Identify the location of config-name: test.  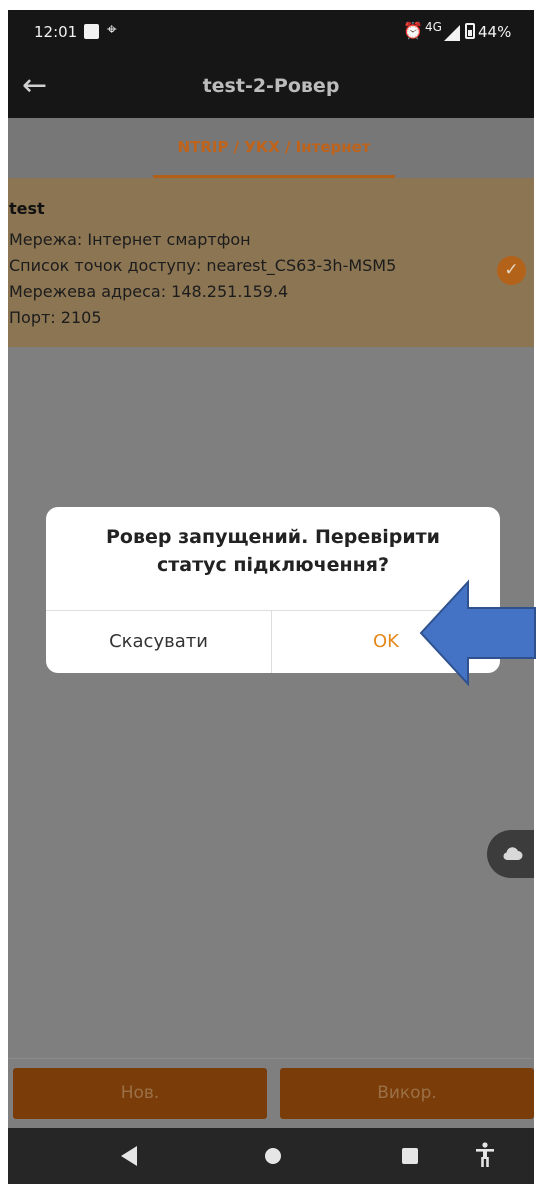
(27, 208).